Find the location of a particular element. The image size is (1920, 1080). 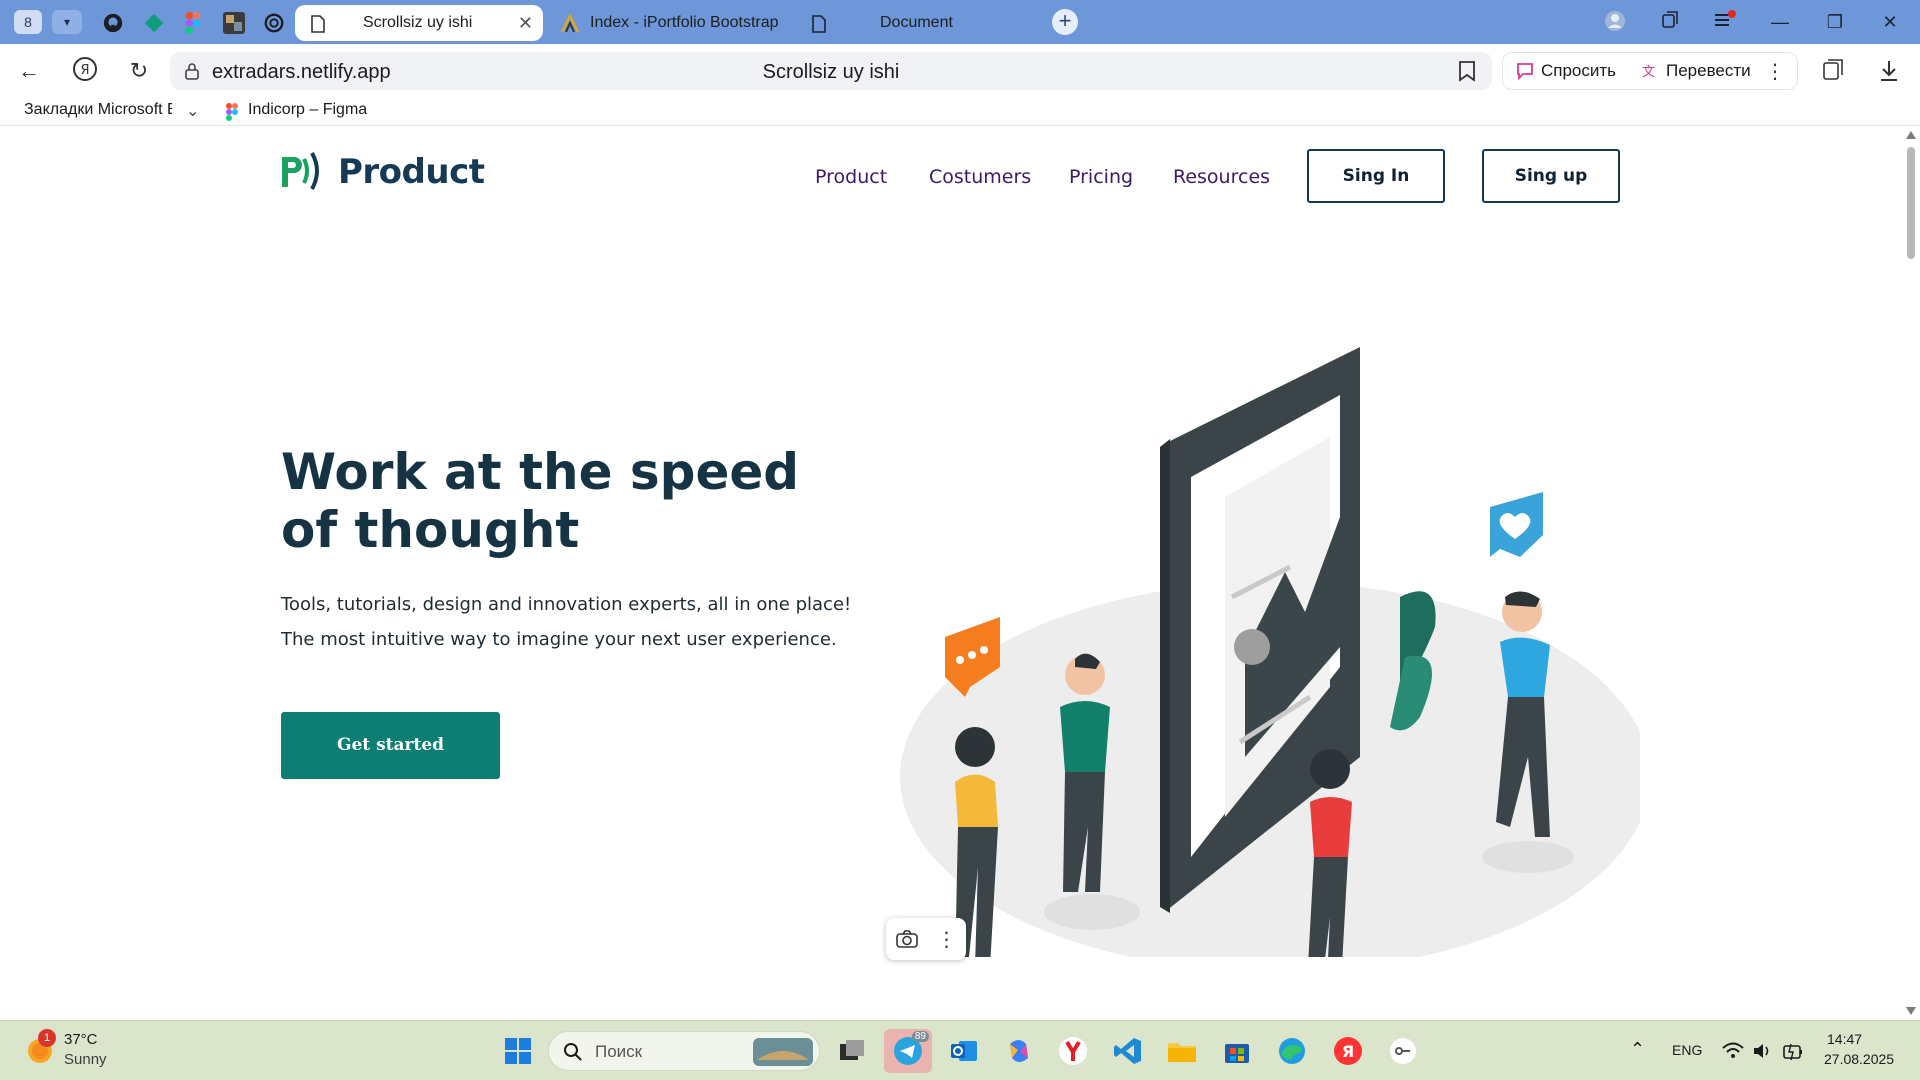

chevron-down-icon: ⌄ is located at coordinates (192, 111).